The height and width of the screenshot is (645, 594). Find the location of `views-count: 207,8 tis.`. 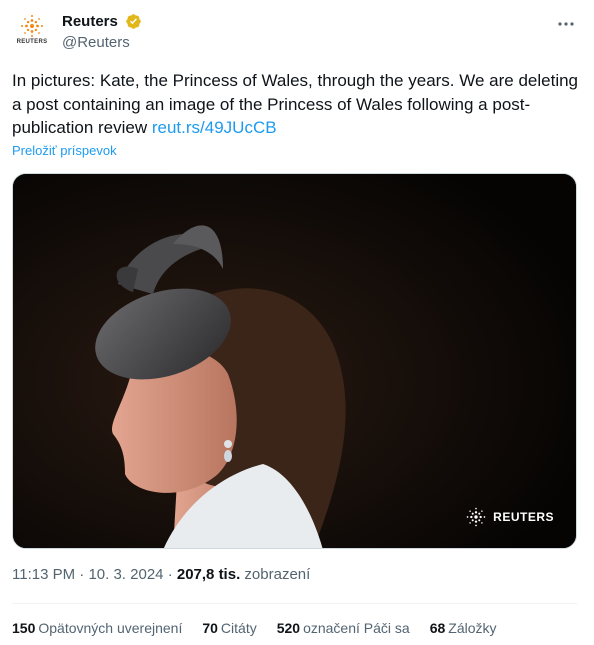

views-count: 207,8 tis. is located at coordinates (208, 574).